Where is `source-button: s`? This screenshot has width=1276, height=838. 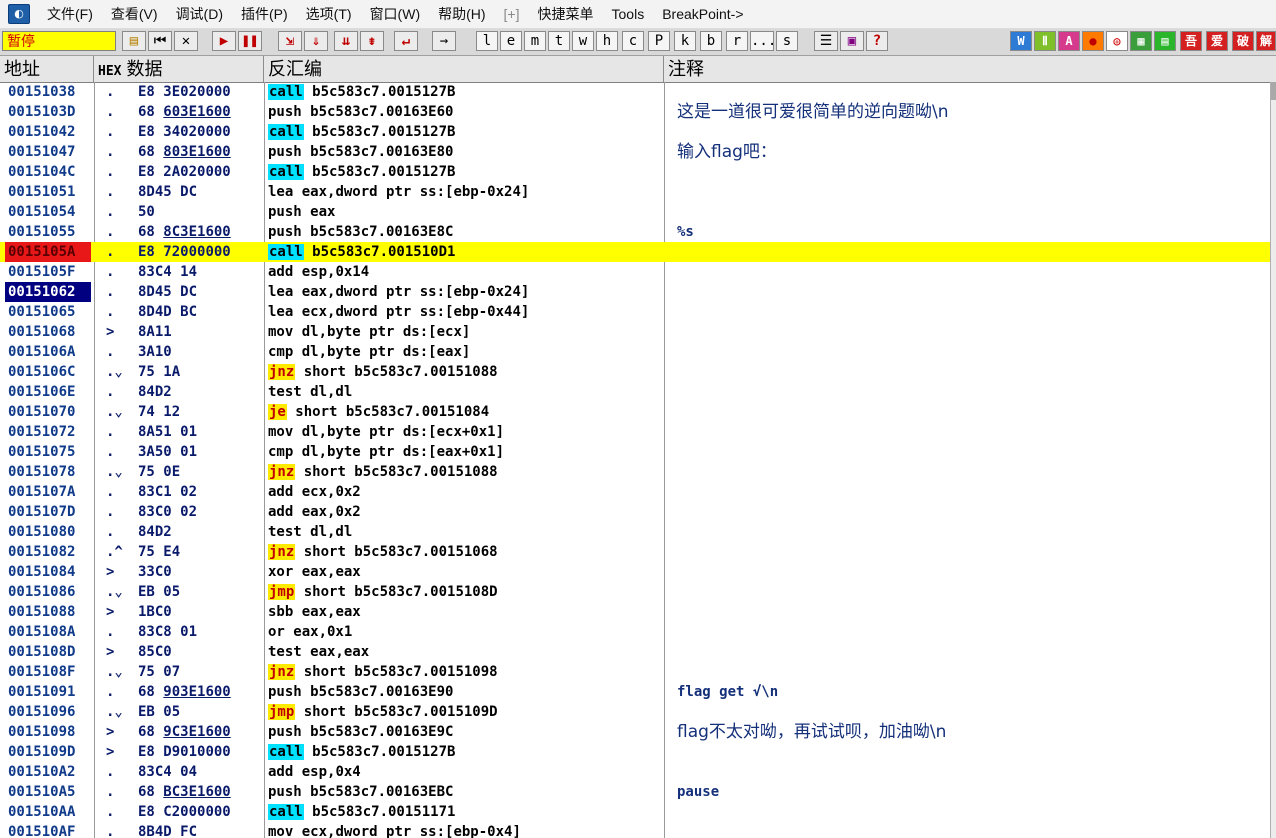
source-button: s is located at coordinates (787, 41).